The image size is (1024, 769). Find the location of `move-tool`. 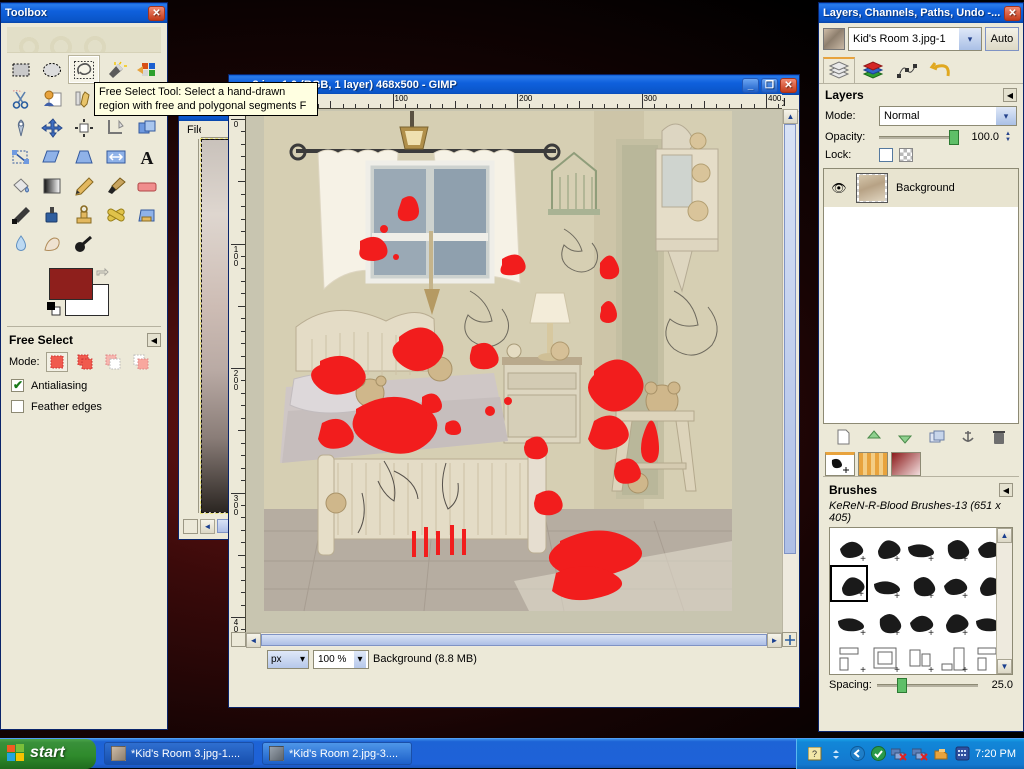

move-tool is located at coordinates (53, 127).